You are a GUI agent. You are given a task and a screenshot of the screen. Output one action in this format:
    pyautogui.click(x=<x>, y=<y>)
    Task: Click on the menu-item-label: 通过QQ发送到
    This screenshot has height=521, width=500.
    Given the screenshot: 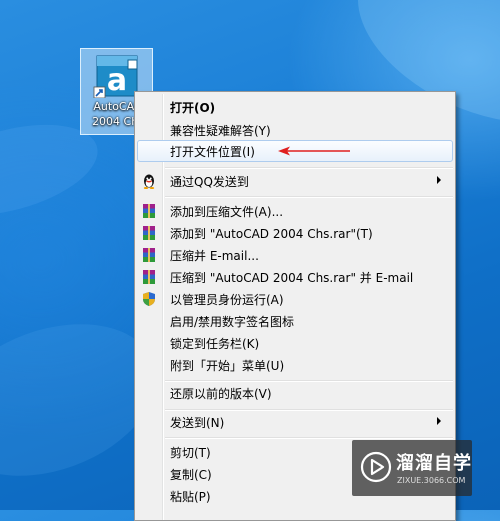 What is the action you would take?
    pyautogui.click(x=209, y=182)
    